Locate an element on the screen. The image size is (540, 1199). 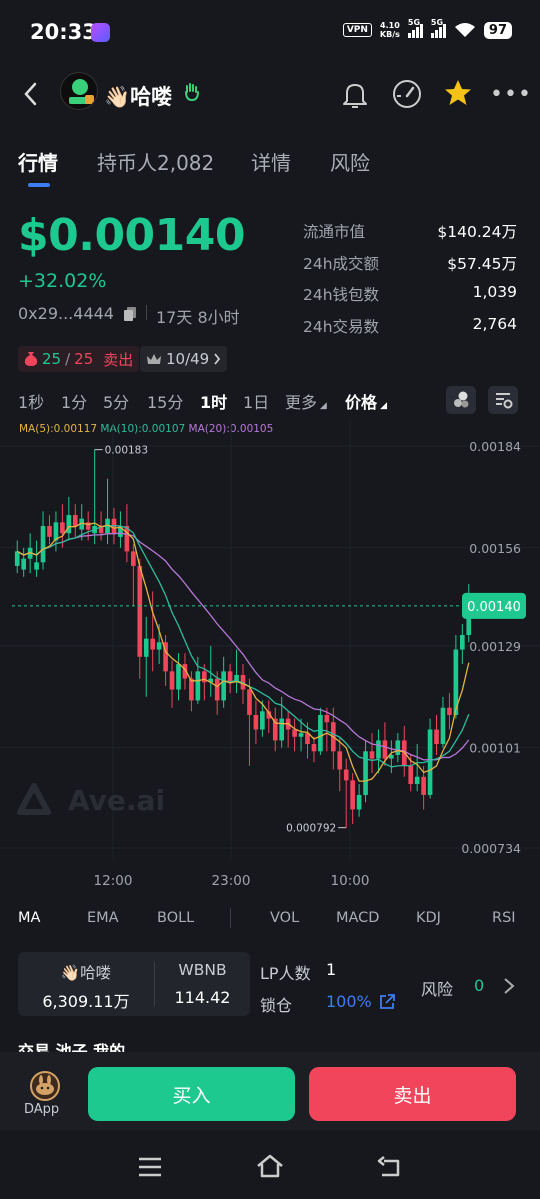
star-icon is located at coordinates (458, 93).